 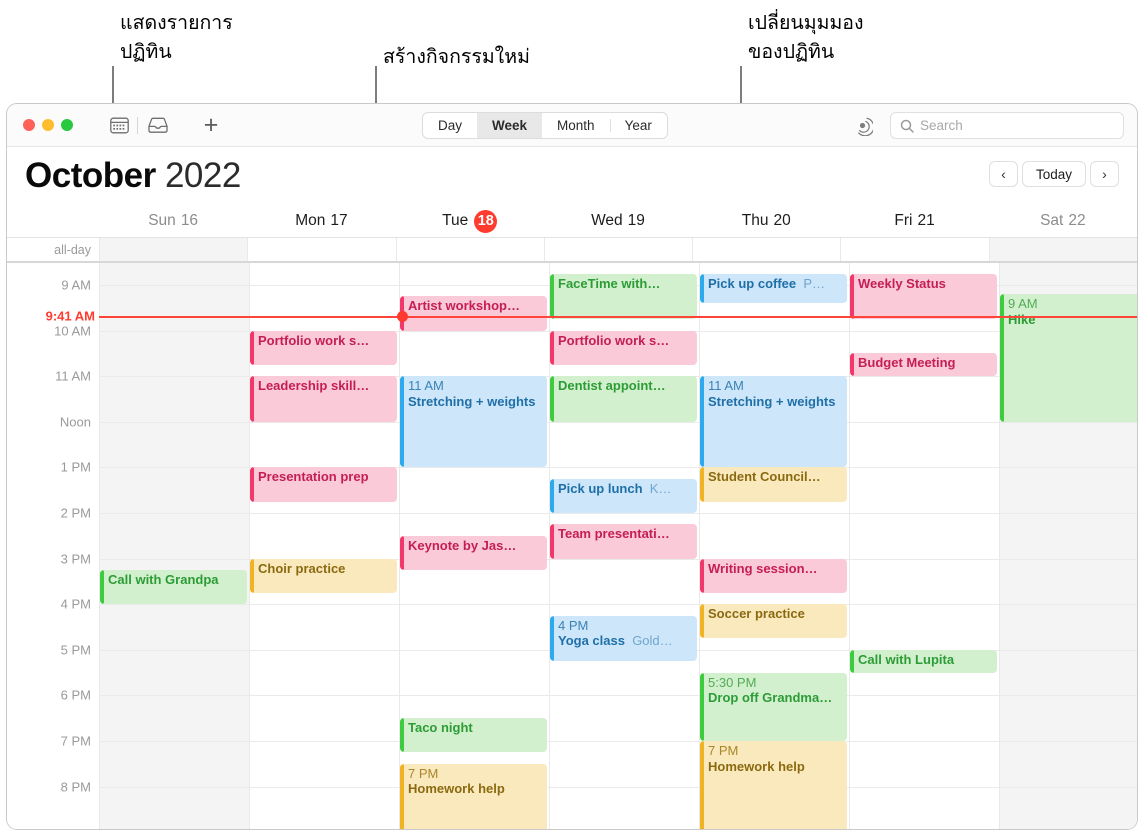 What do you see at coordinates (310, 220) in the screenshot?
I see `day-header-name: Mon` at bounding box center [310, 220].